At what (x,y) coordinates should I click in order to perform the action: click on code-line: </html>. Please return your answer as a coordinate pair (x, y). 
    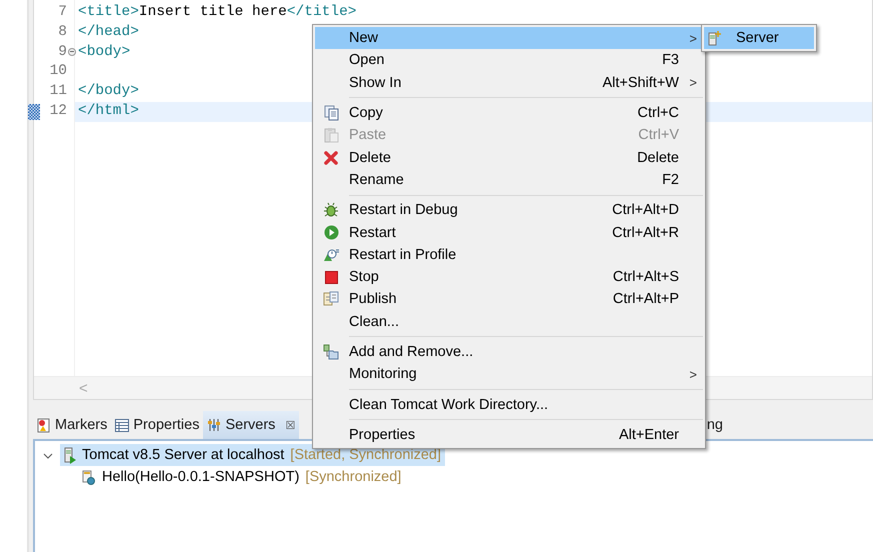
    Looking at the image, I should click on (108, 110).